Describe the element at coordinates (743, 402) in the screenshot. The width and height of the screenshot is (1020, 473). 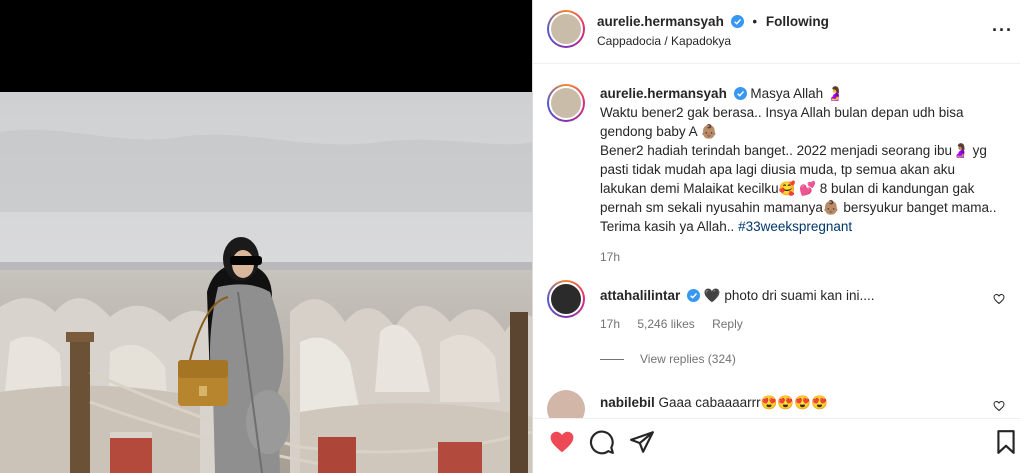
I see `comment-text: Gaaa cabaaaarrr😍😍😍😍` at that location.